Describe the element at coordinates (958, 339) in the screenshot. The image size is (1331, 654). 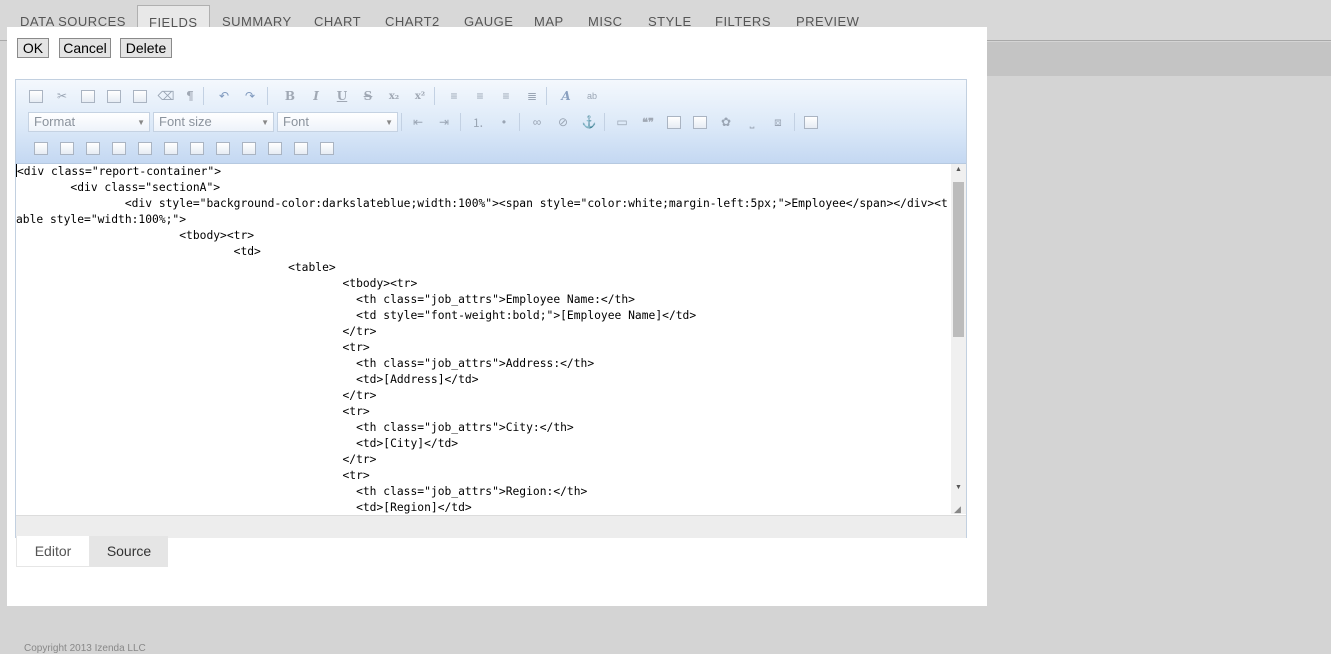
I see `vertical-scrollbar: ▲ ▼` at that location.